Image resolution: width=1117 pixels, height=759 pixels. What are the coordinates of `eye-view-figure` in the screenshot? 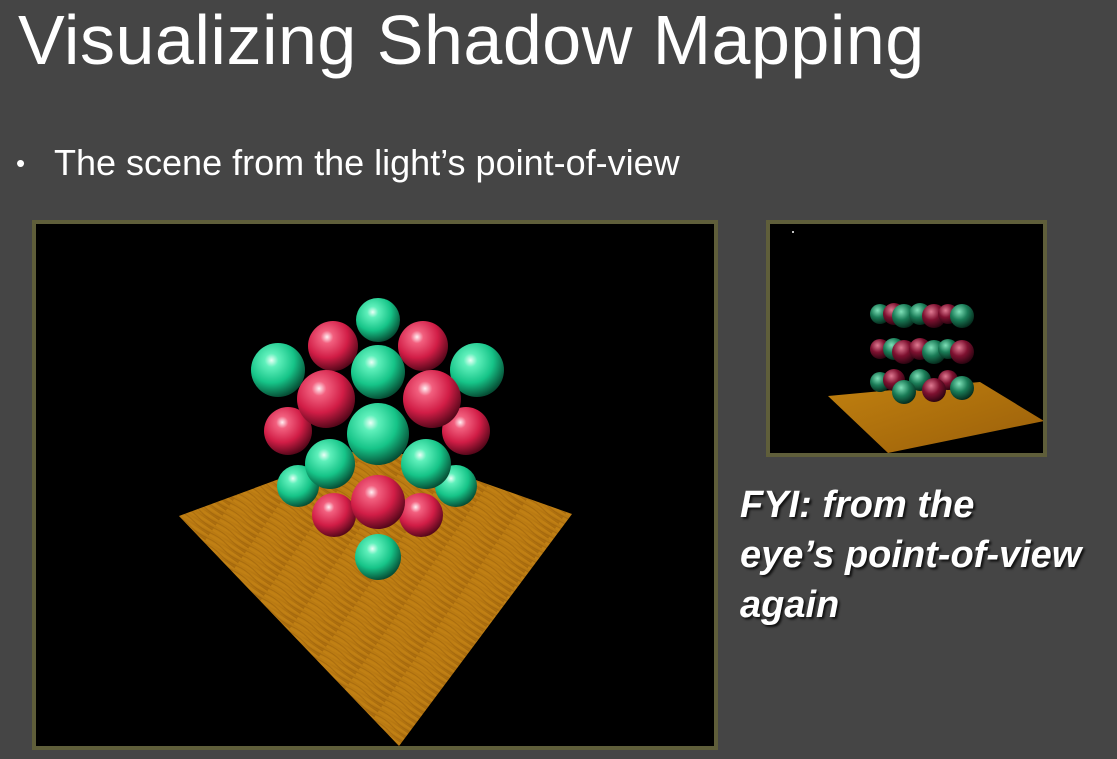 It's located at (906, 338).